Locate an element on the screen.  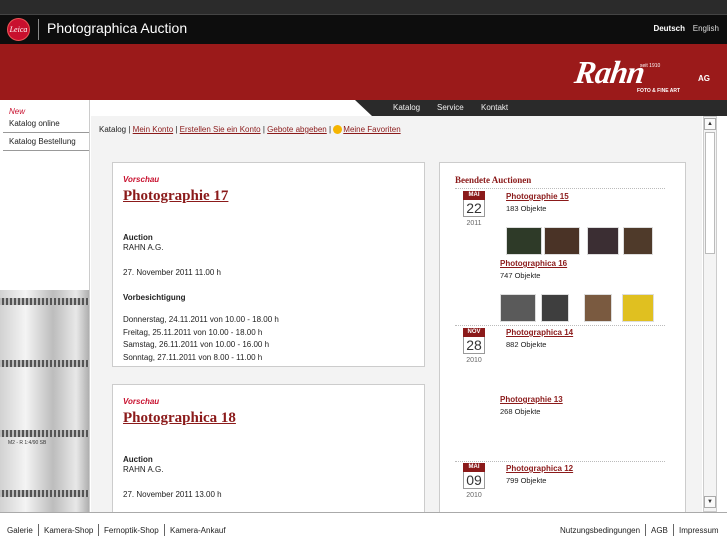
scroll-up-button: ▲ is located at coordinates (710, 124).